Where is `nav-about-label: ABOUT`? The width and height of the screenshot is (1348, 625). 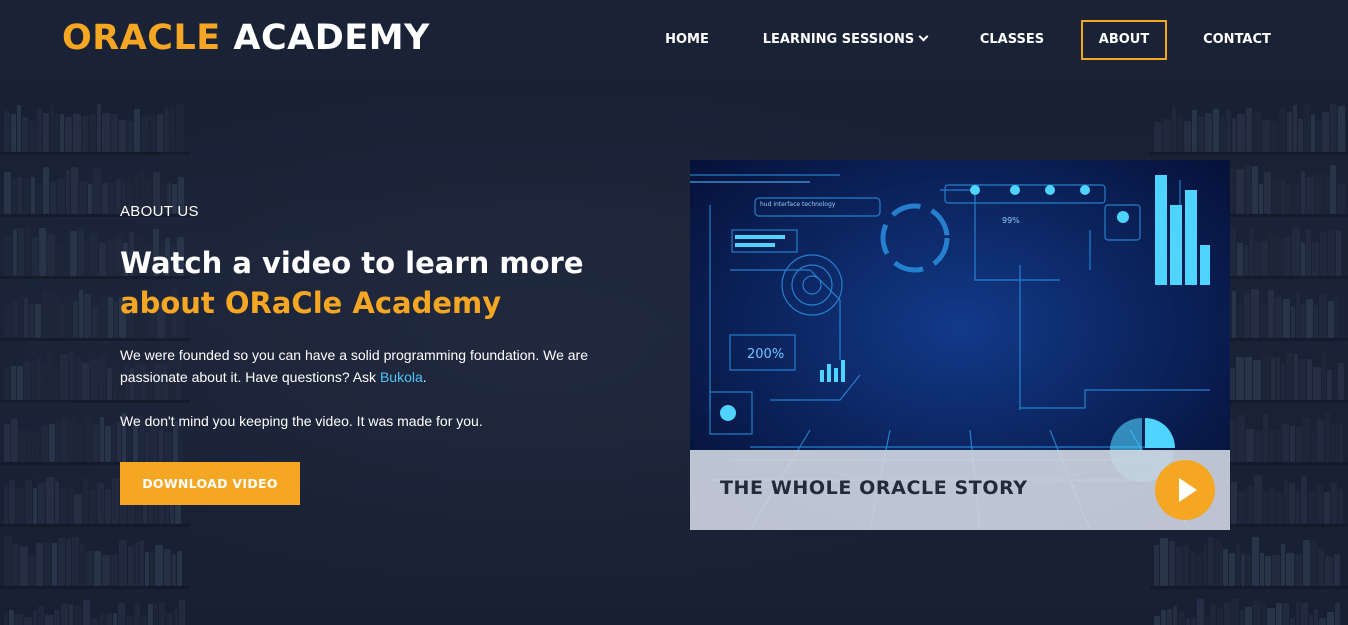
nav-about-label: ABOUT is located at coordinates (1124, 39).